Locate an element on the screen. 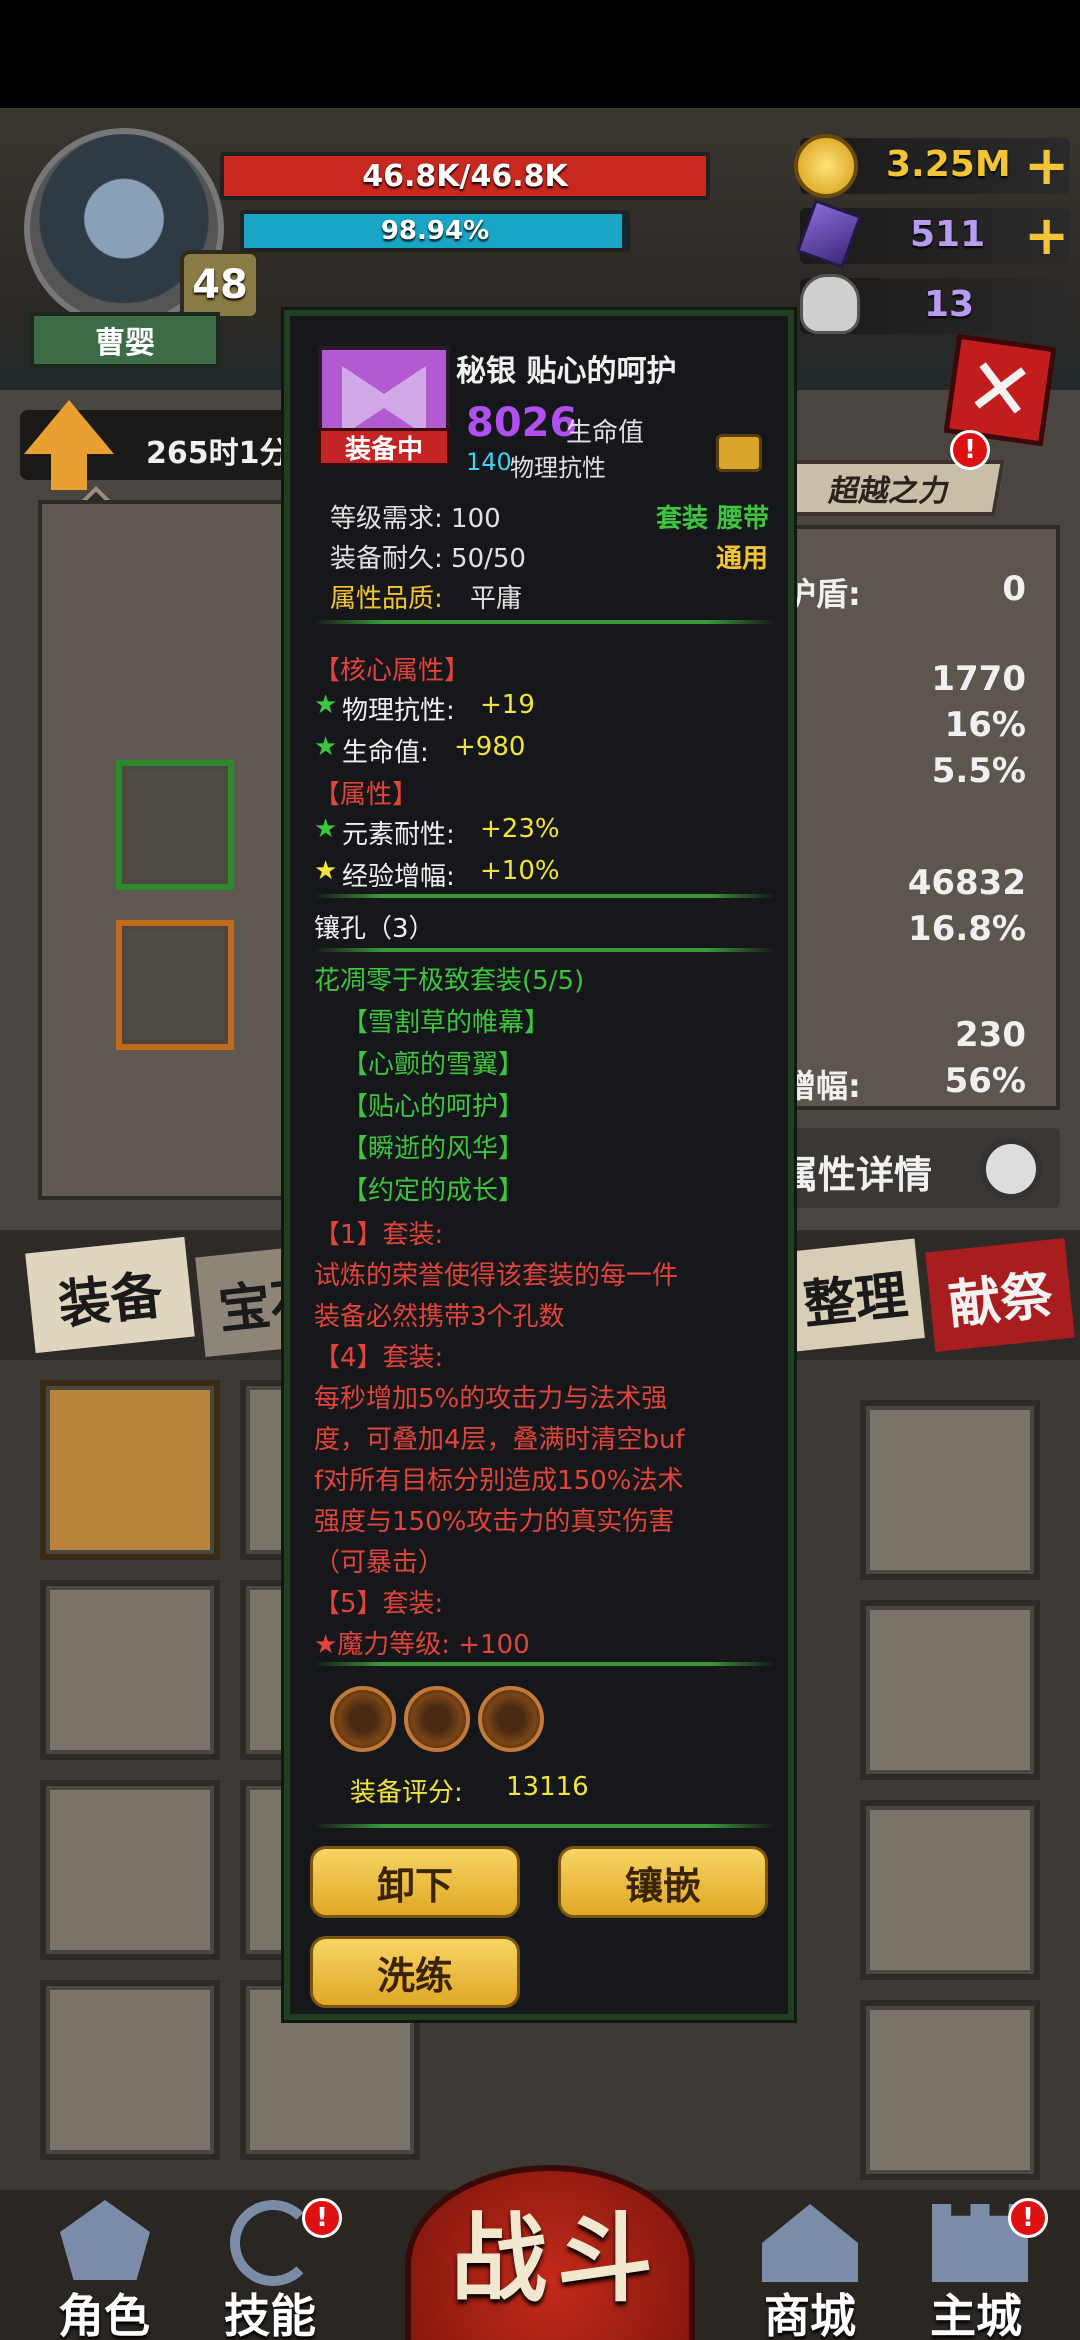 Image resolution: width=1080 pixels, height=2340 pixels. set-piece: 【贴心的呵护】 is located at coordinates (433, 1107).